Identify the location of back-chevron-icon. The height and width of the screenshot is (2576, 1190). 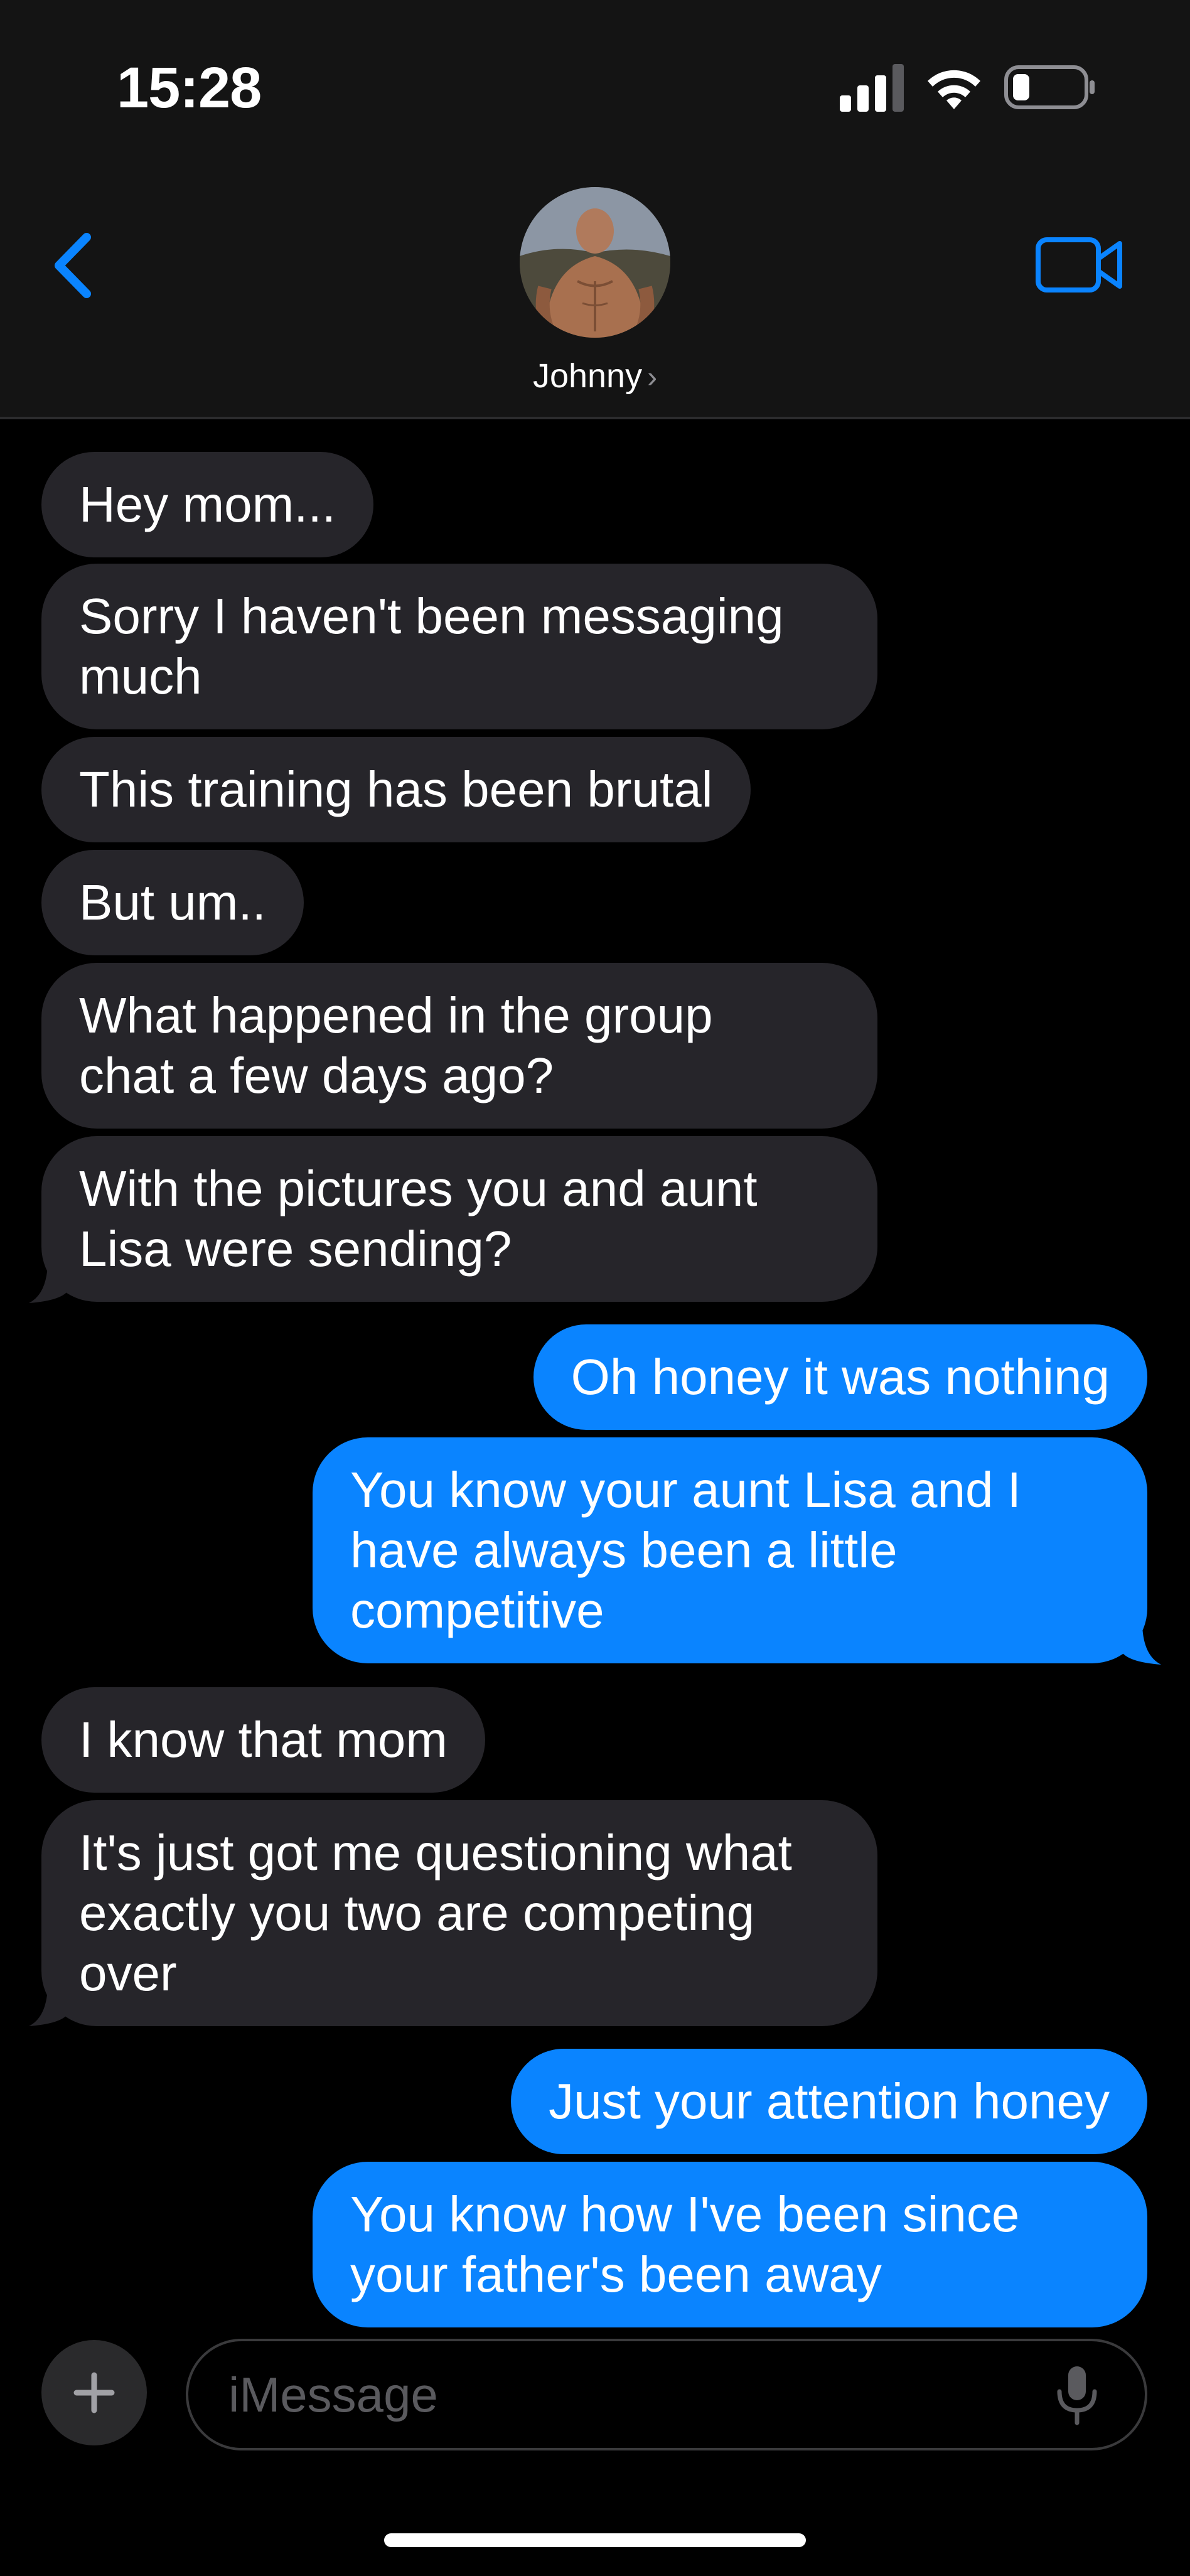
(72, 265).